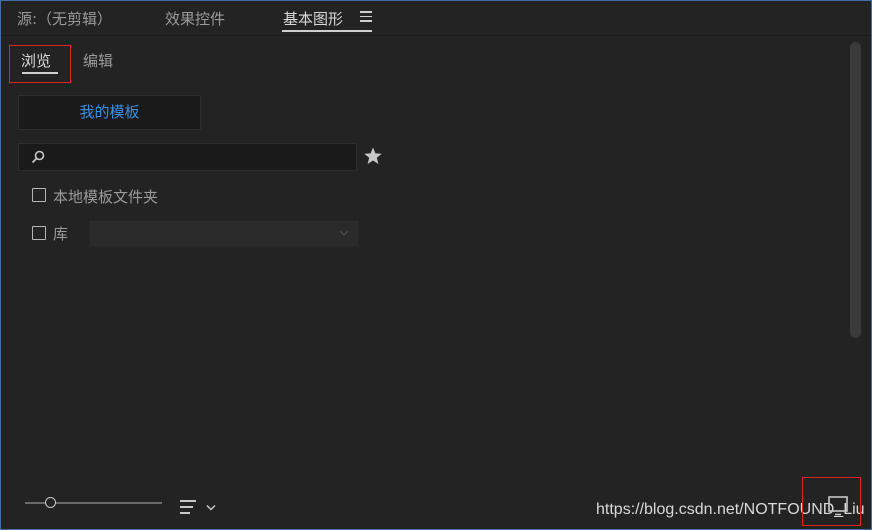 This screenshot has width=872, height=530. What do you see at coordinates (39, 195) in the screenshot?
I see `local-templates-folder-checkbox` at bounding box center [39, 195].